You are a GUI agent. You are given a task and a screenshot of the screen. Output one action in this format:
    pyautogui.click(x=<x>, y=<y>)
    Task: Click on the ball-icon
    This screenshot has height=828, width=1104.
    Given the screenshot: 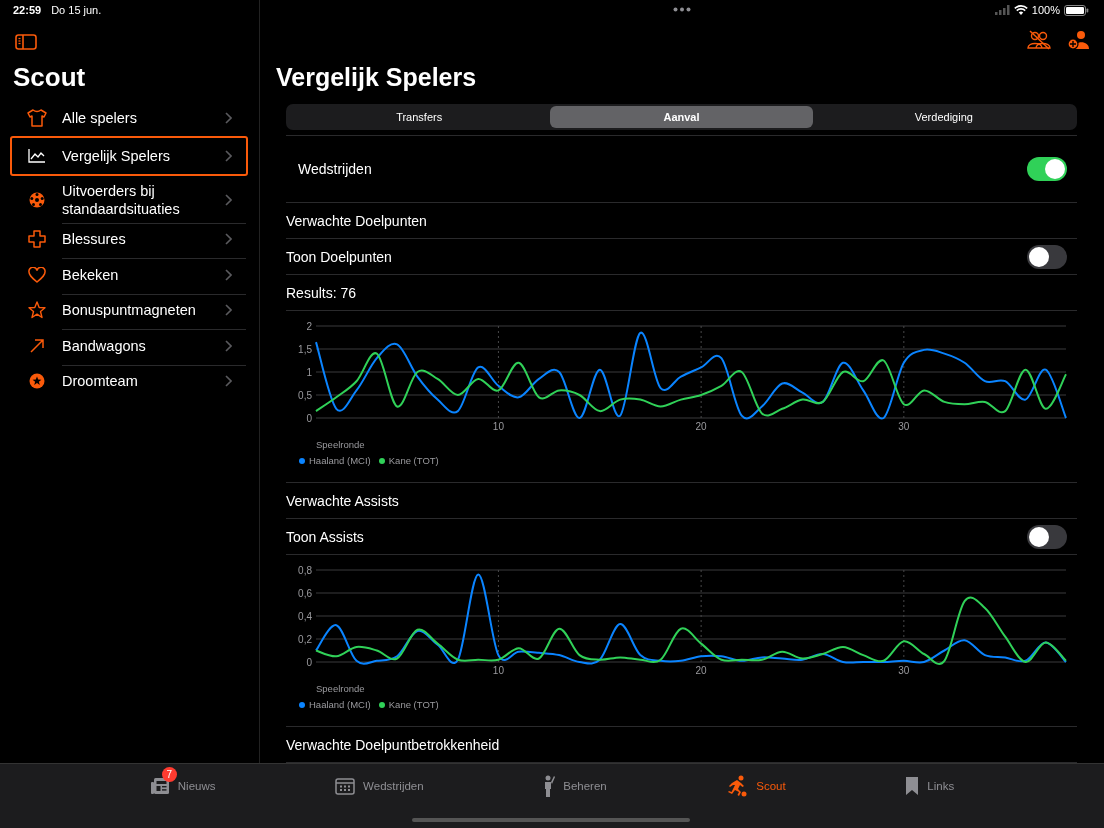 What is the action you would take?
    pyautogui.click(x=37, y=199)
    